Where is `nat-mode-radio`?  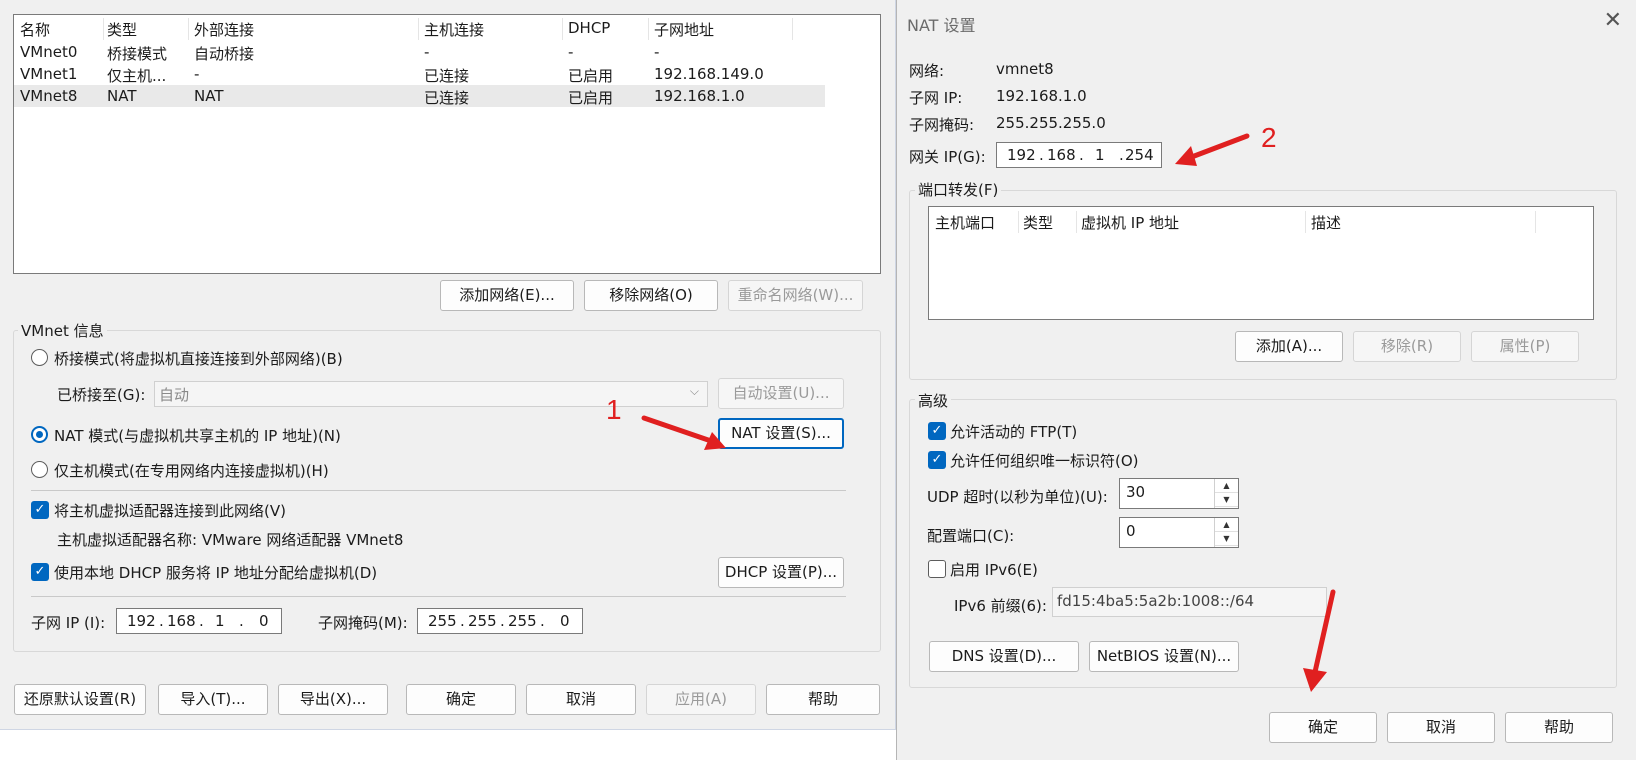
nat-mode-radio is located at coordinates (39, 434).